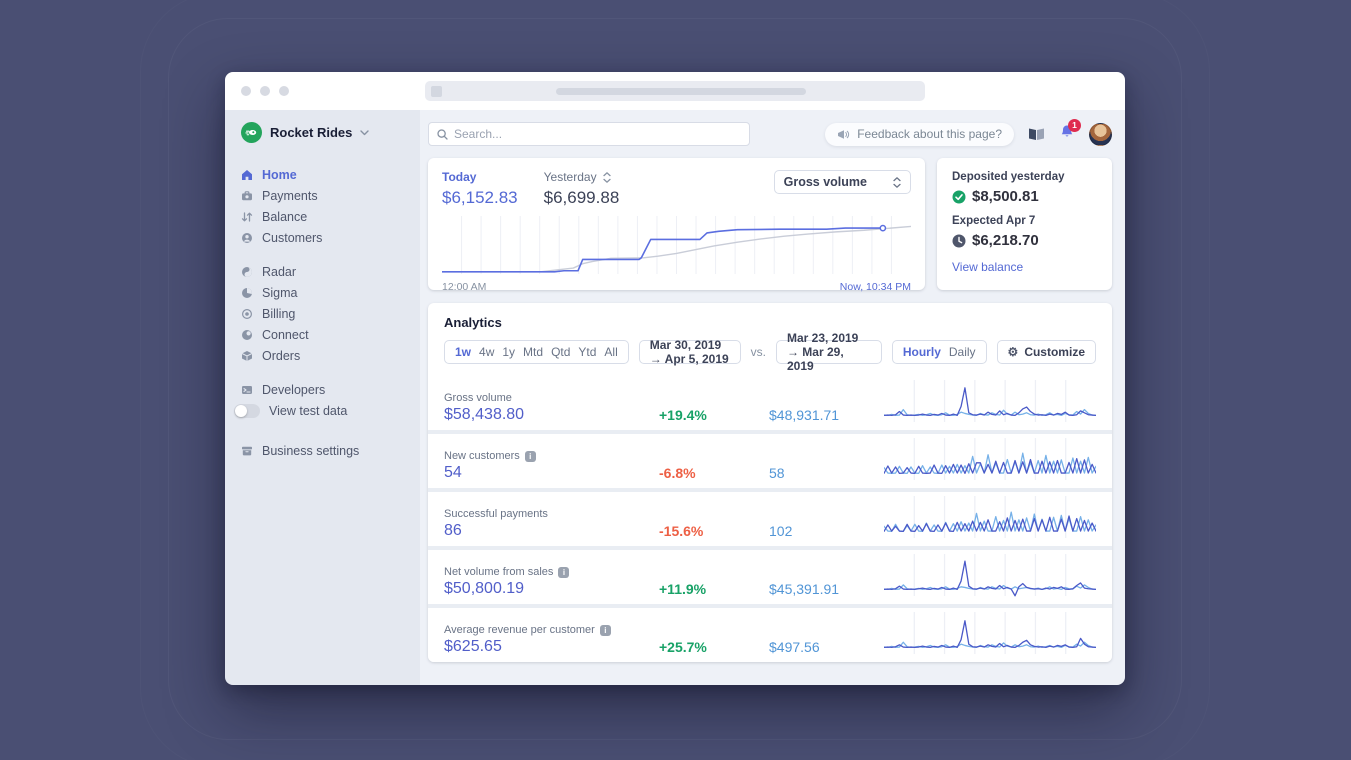 Image resolution: width=1351 pixels, height=760 pixels. I want to click on tab-yesterday: Yesterday $6,699.88, so click(582, 189).